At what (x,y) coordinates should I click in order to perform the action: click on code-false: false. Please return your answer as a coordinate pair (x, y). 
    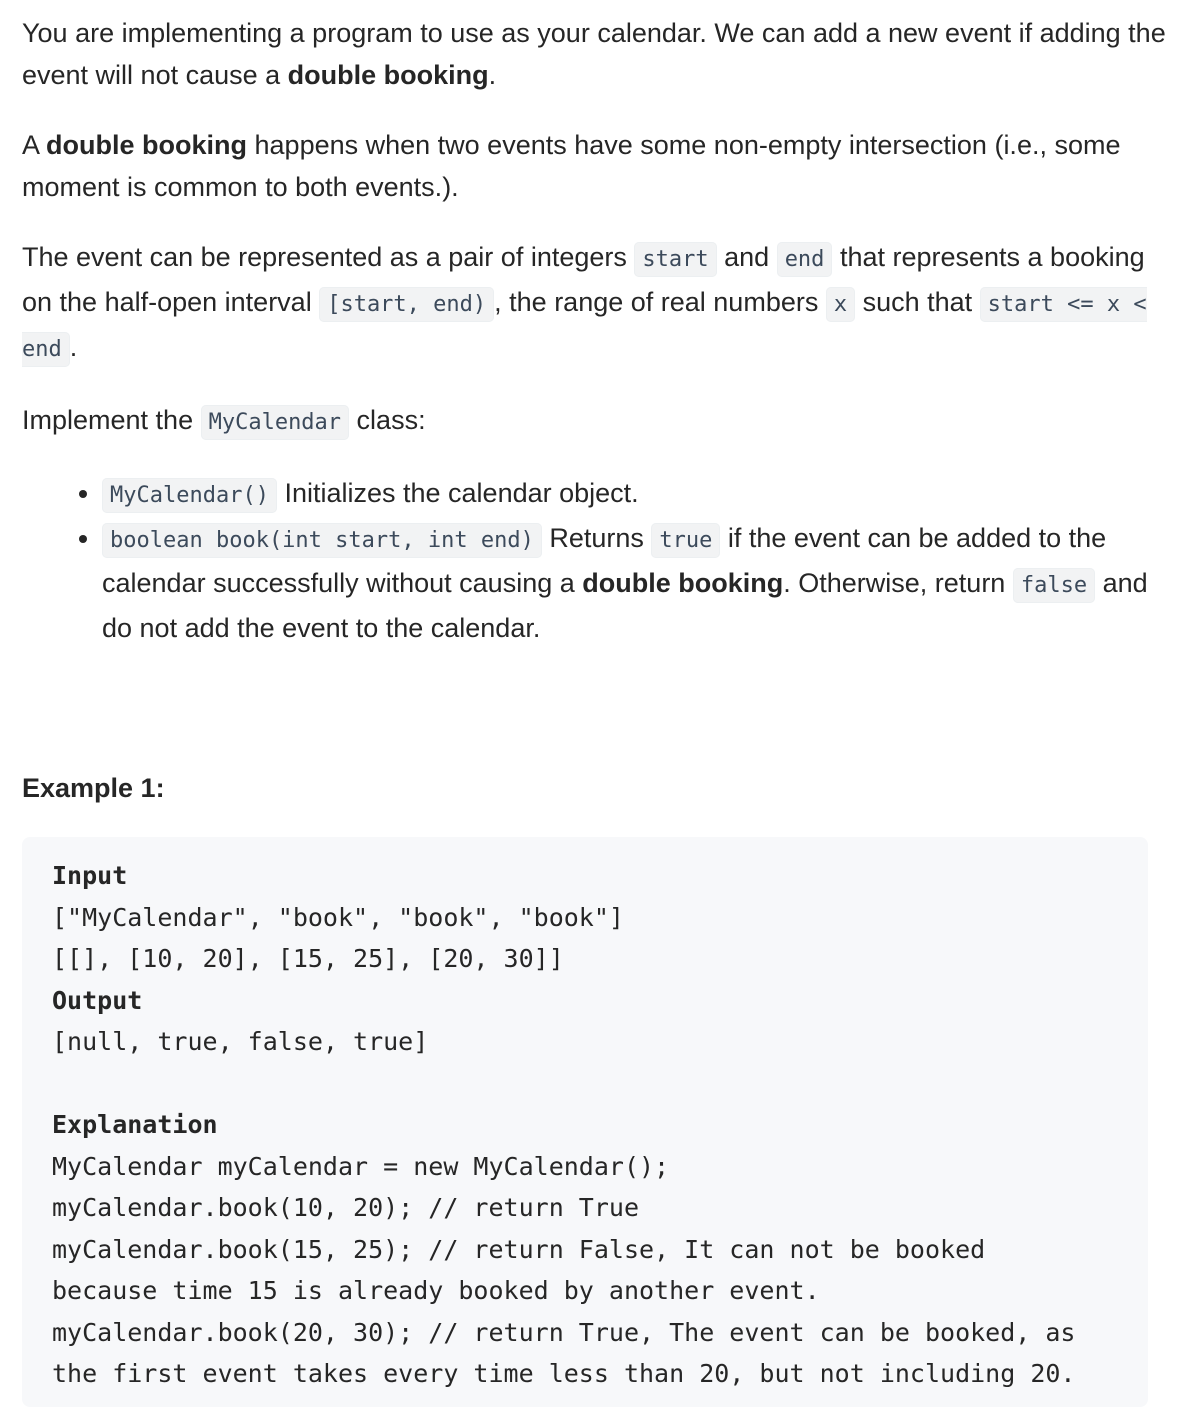
    Looking at the image, I should click on (1054, 585).